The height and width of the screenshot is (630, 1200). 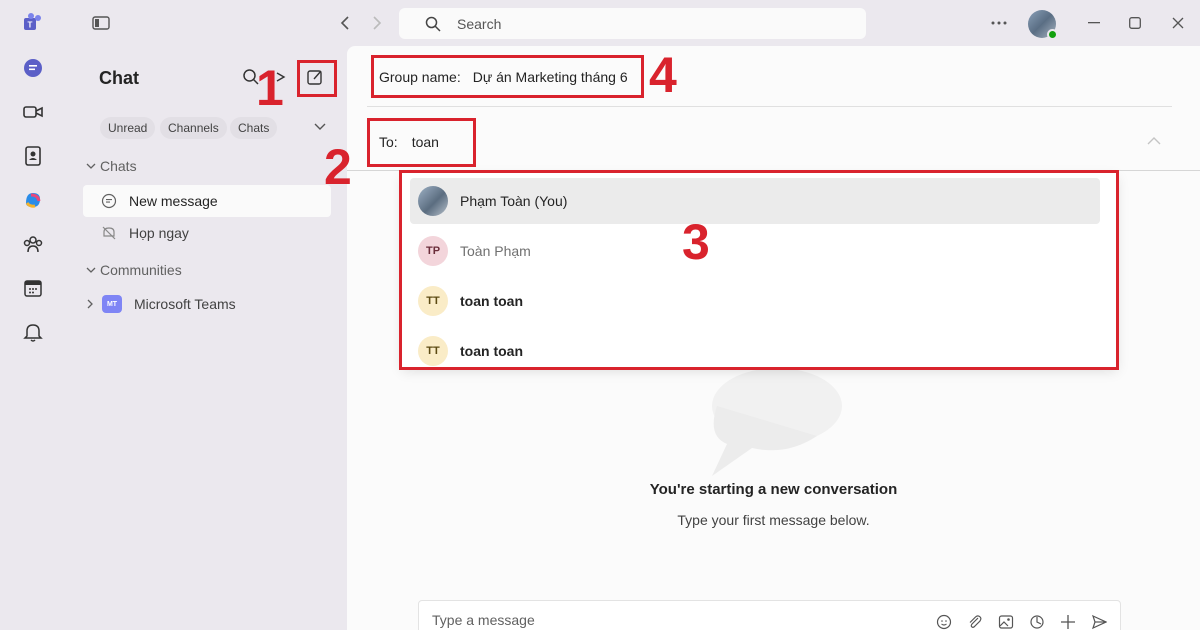 I want to click on community-label: Microsoft Teams, so click(x=185, y=304).